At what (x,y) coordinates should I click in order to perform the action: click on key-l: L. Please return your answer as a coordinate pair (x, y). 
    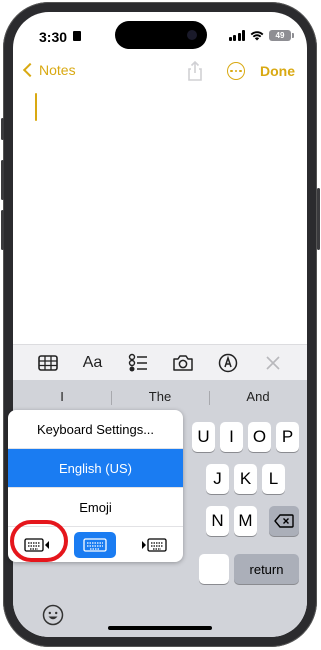
    Looking at the image, I should click on (273, 479).